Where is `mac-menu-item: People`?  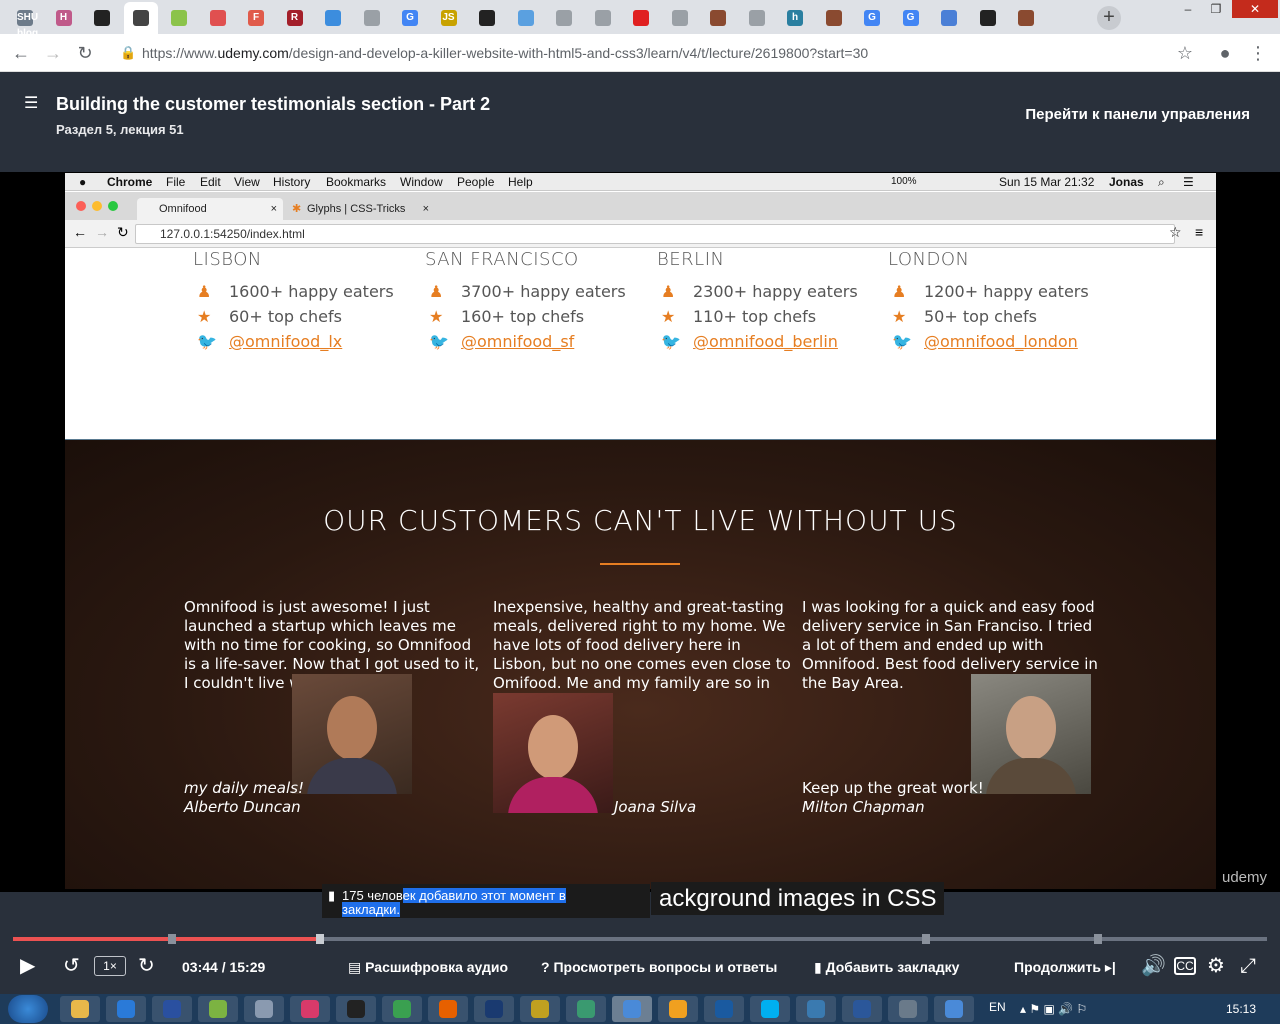
mac-menu-item: People is located at coordinates (476, 182).